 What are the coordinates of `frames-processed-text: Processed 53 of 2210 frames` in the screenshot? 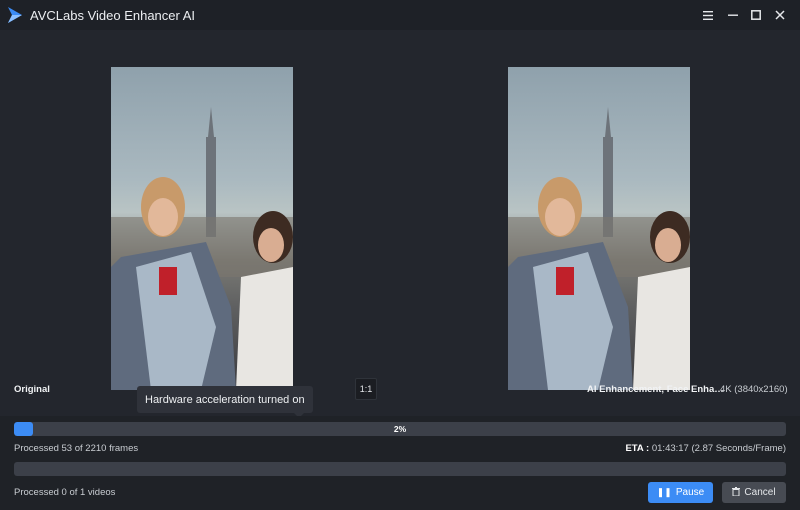 It's located at (76, 448).